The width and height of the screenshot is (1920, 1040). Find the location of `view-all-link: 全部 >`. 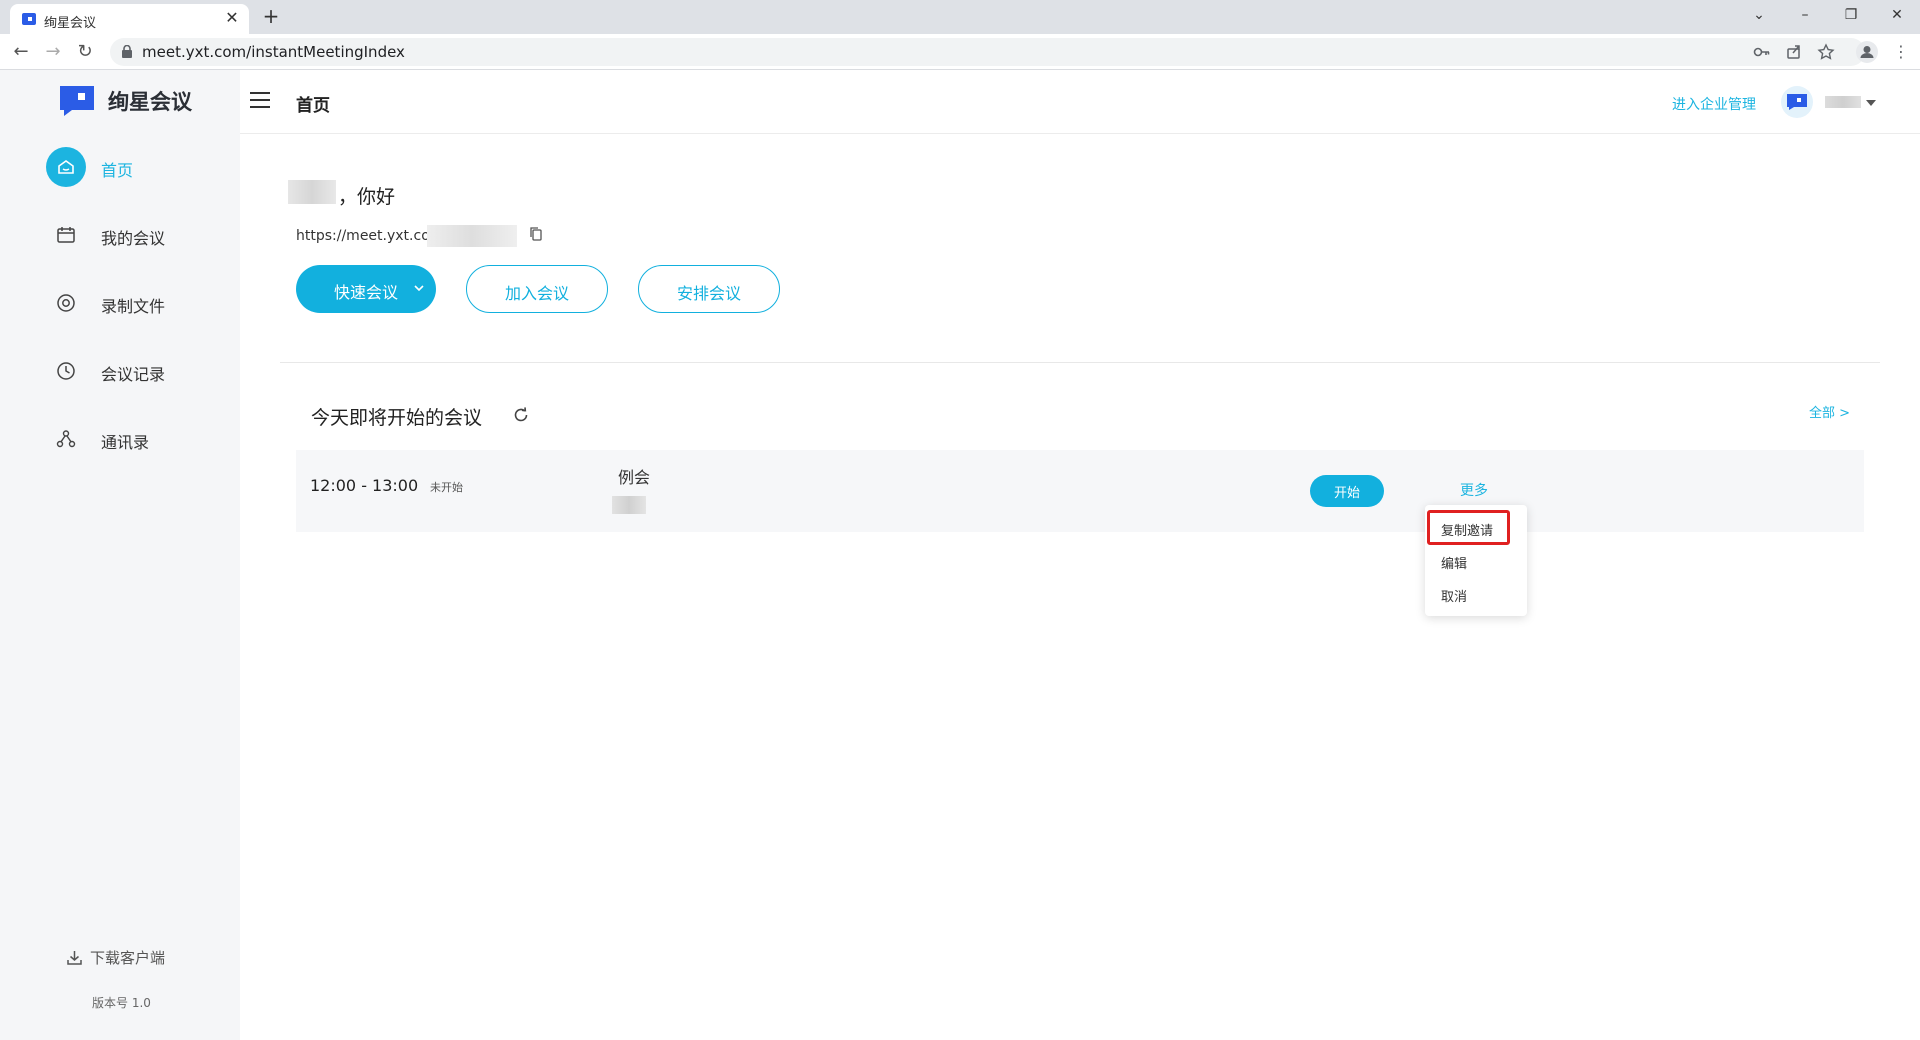

view-all-link: 全部 > is located at coordinates (1829, 411).